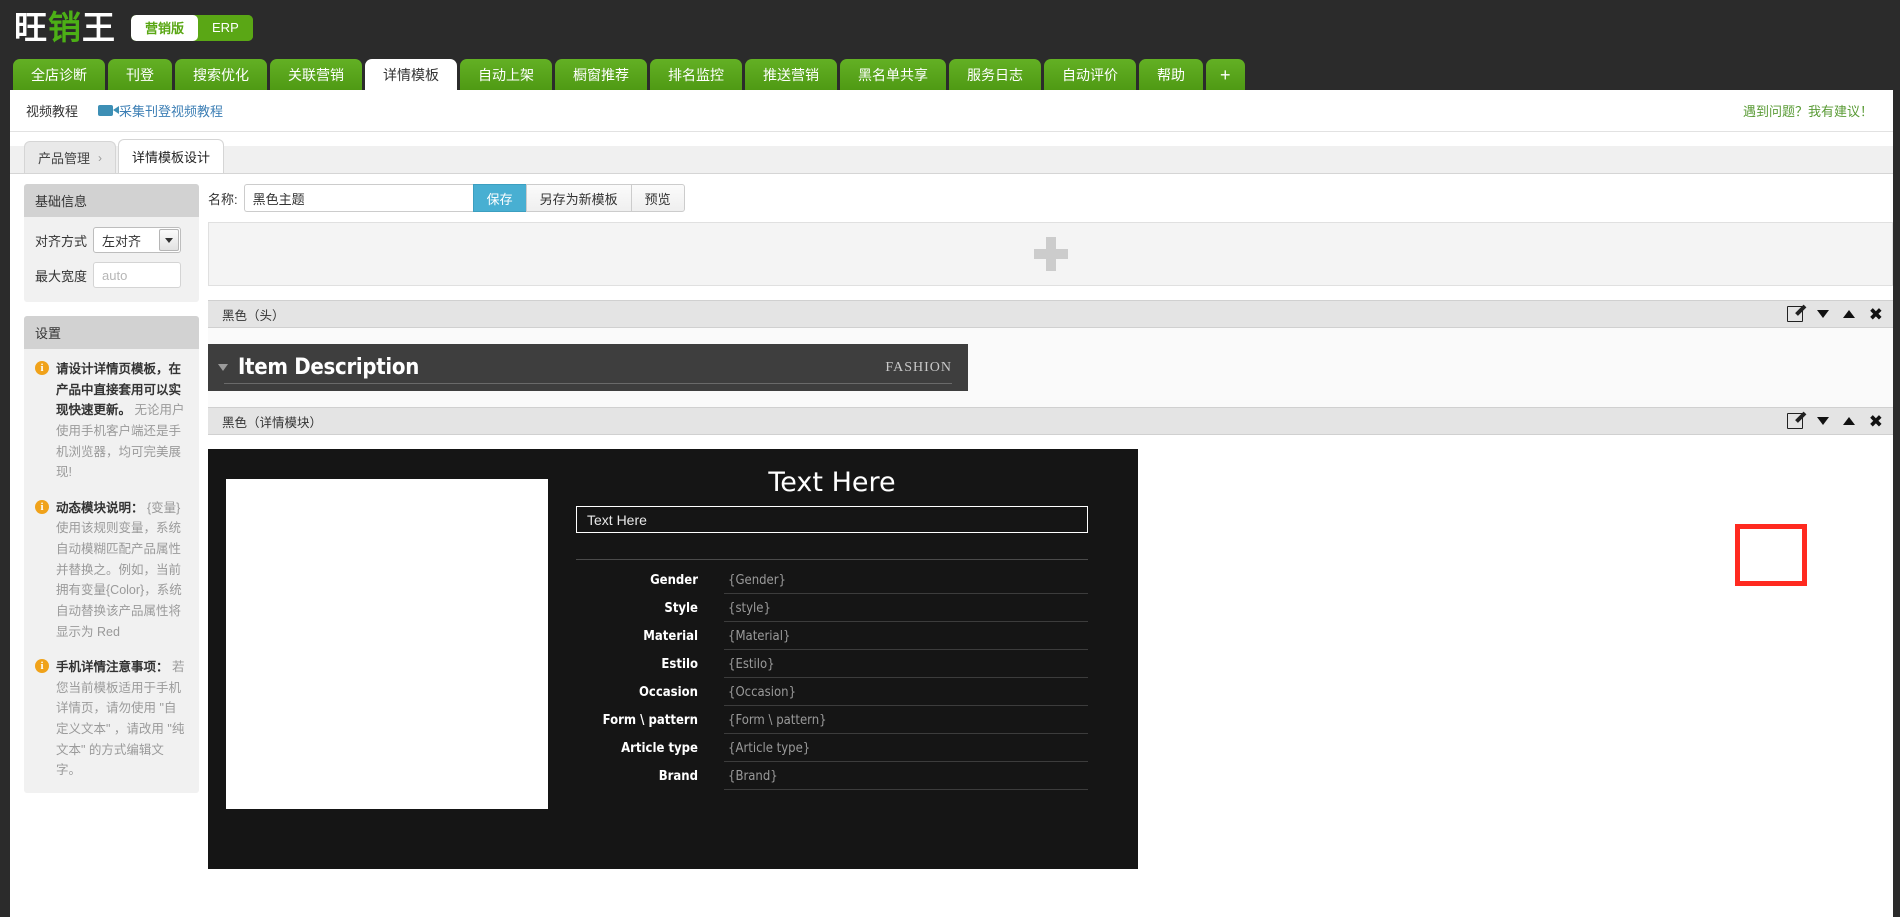  I want to click on module-head-close-icon: ✖, so click(1876, 314).